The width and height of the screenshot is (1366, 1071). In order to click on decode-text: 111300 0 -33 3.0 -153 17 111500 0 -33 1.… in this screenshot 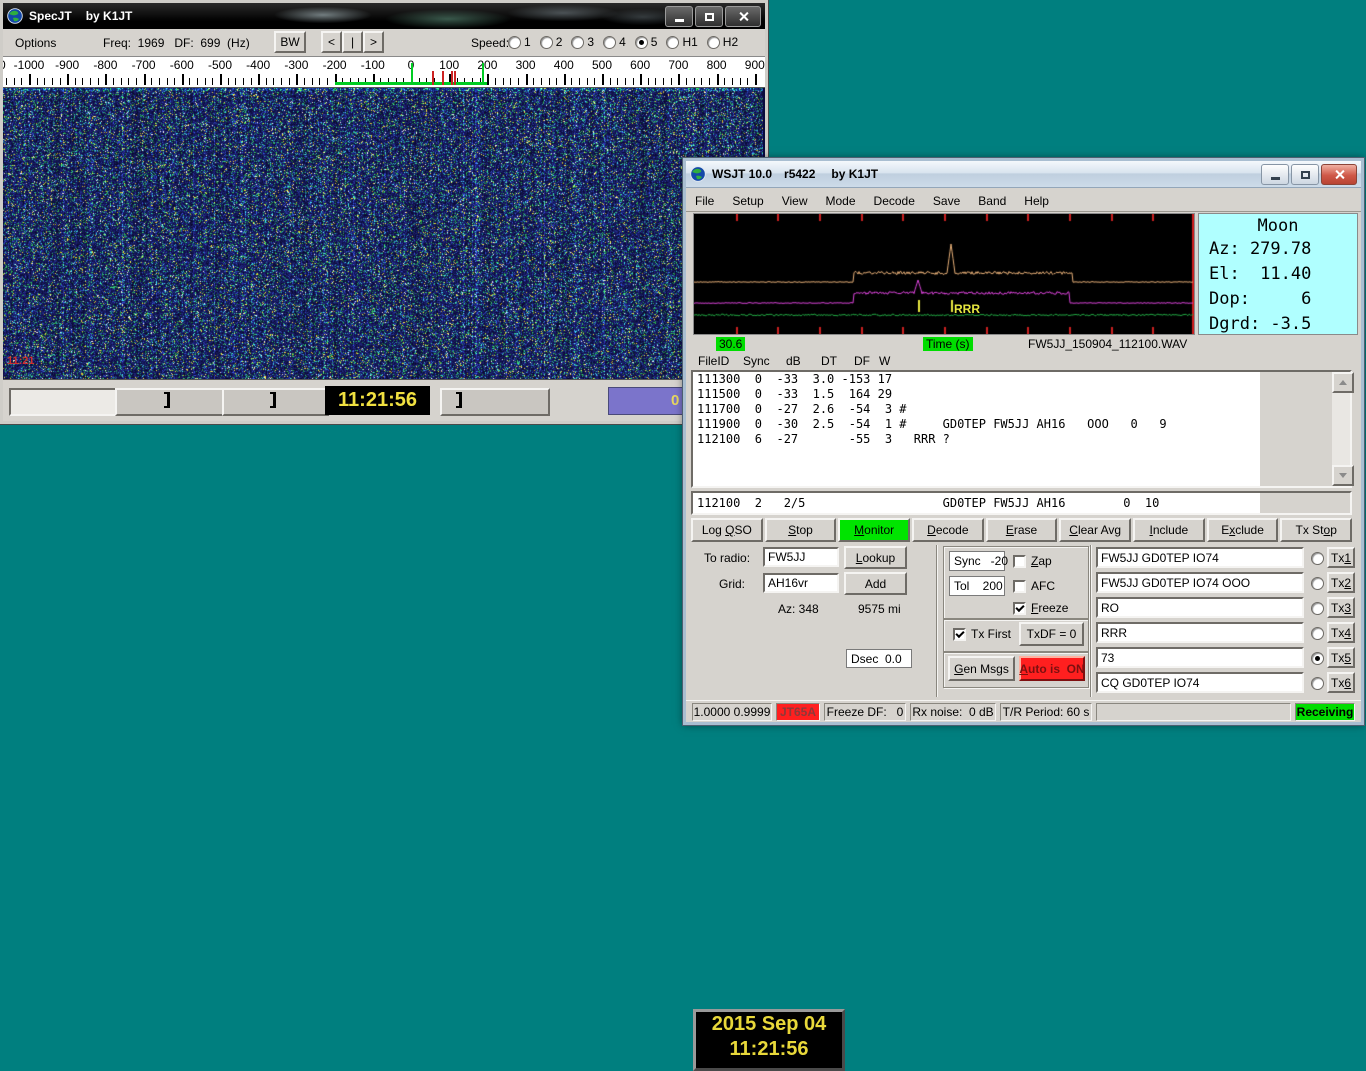, I will do `click(976, 429)`.